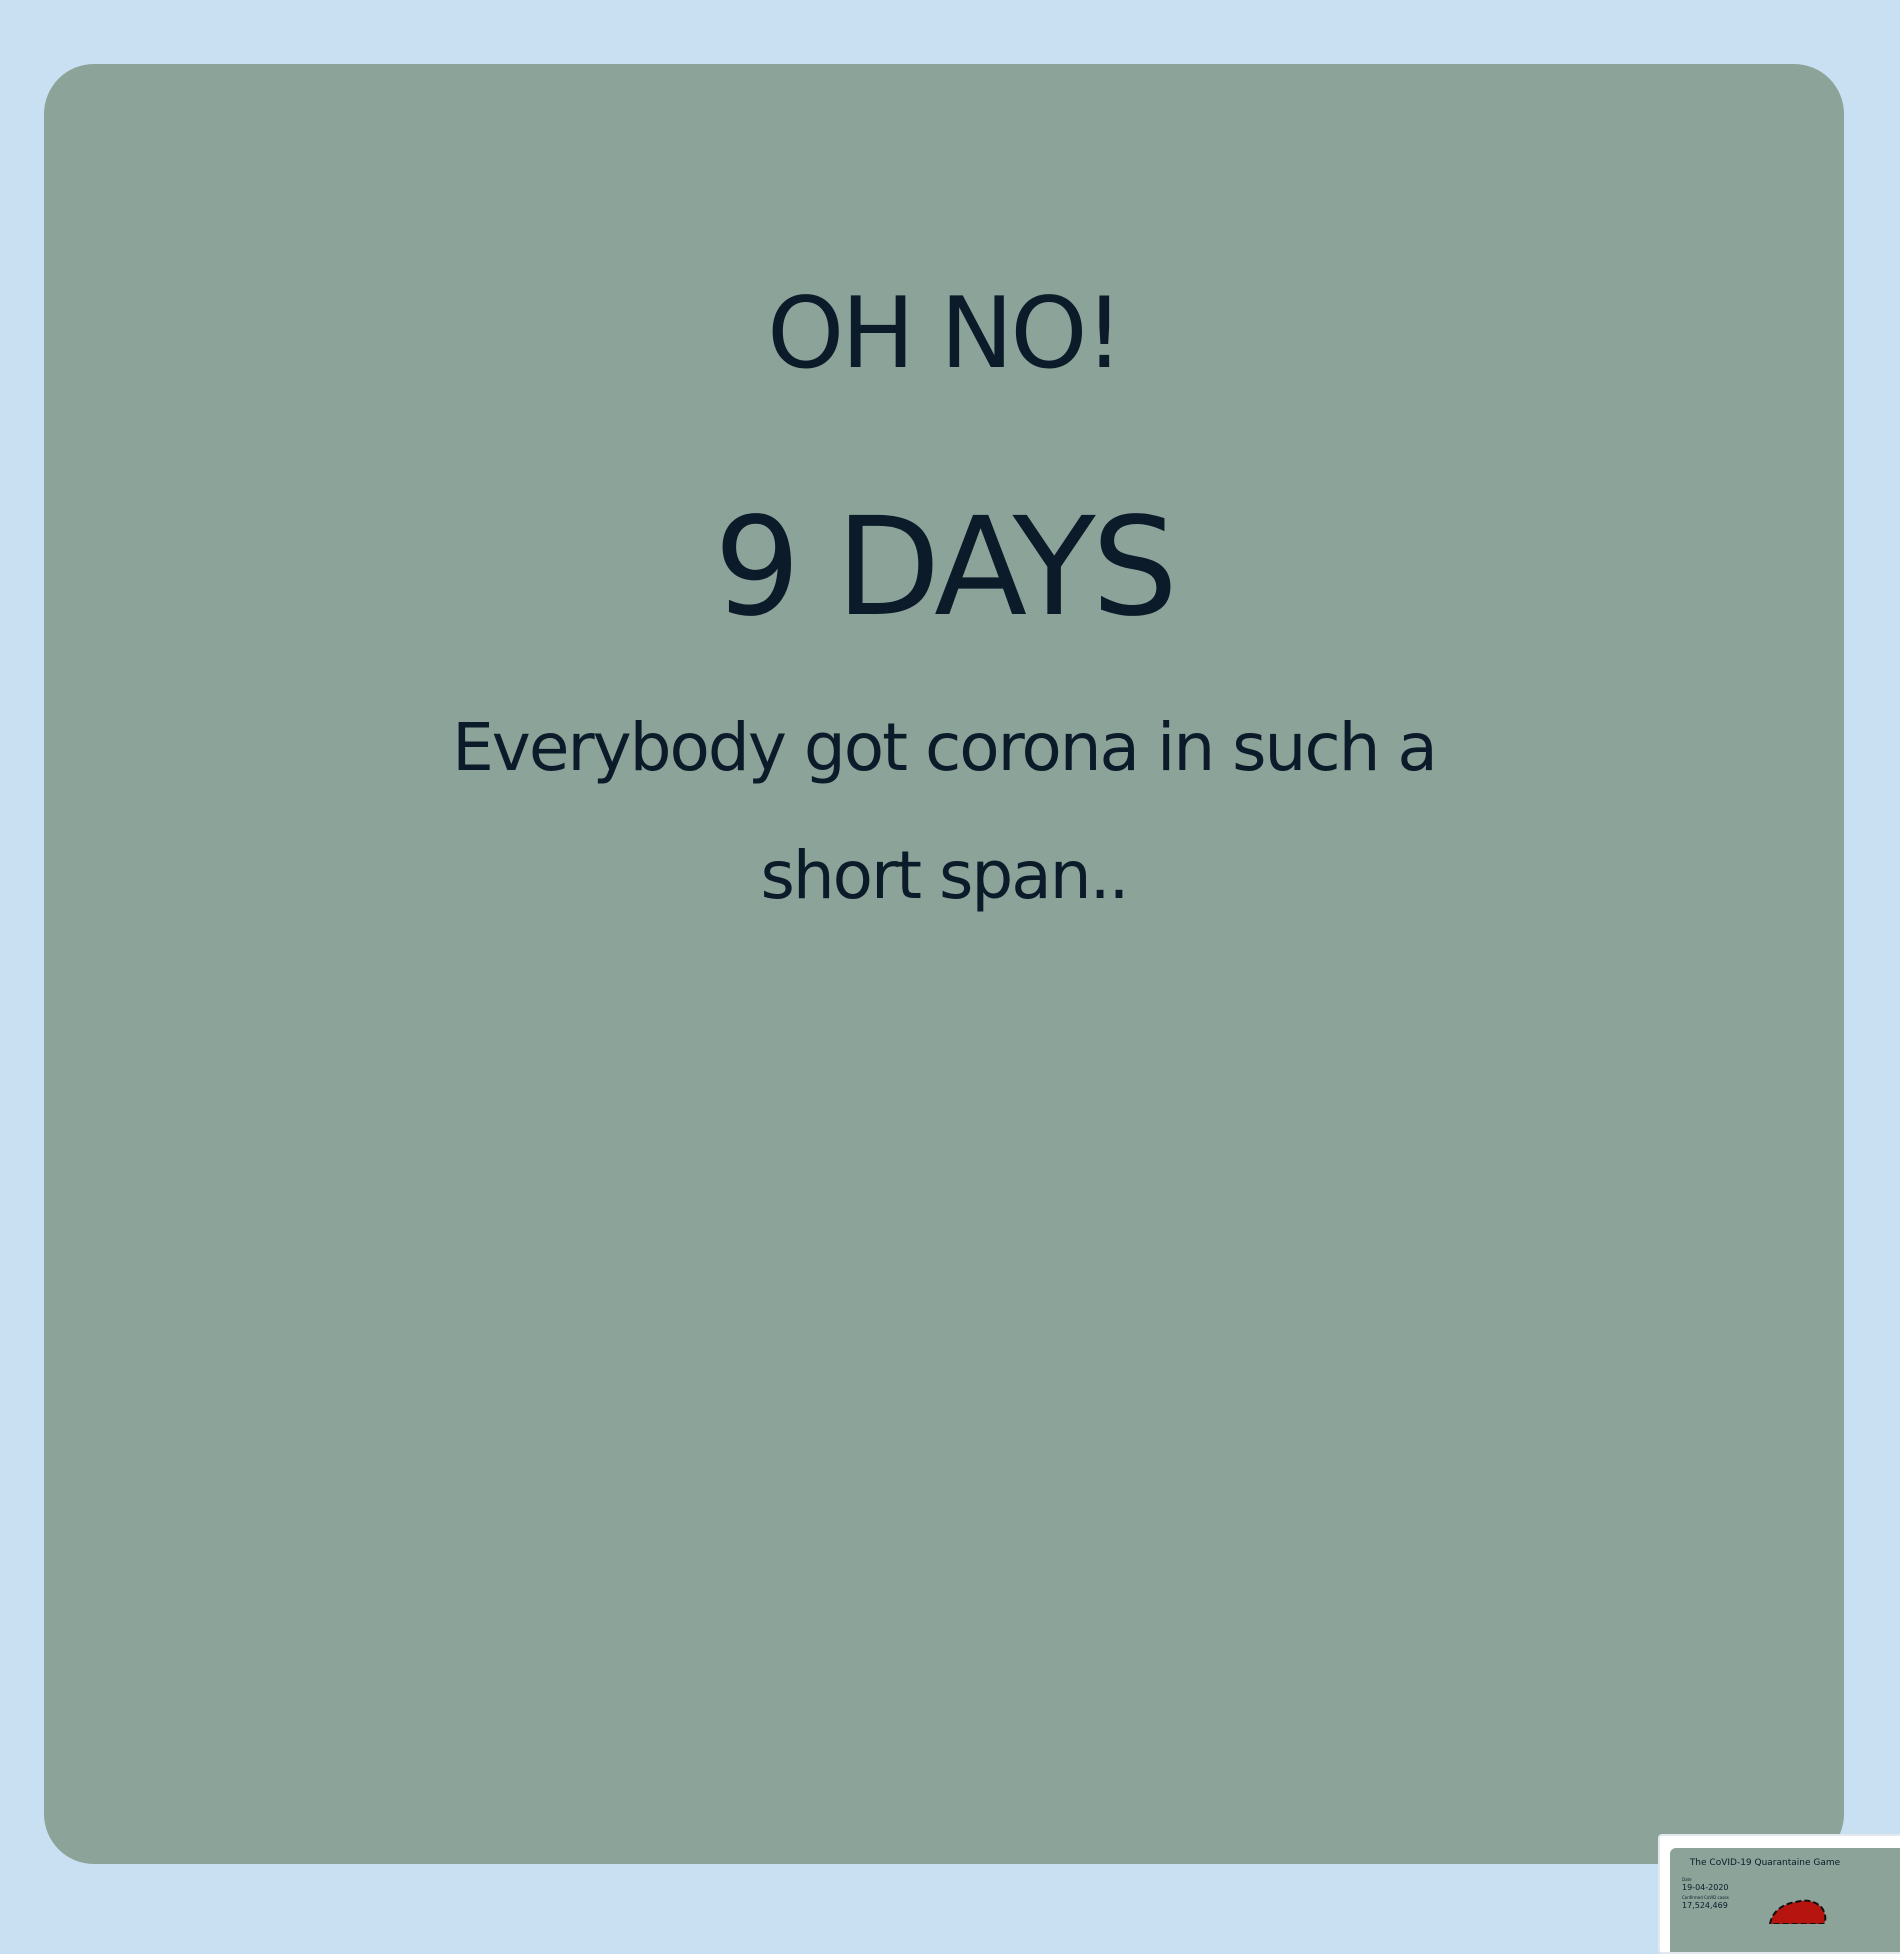  I want to click on preview-cases-label: Confirmed CoVID cases, so click(1705, 1897).